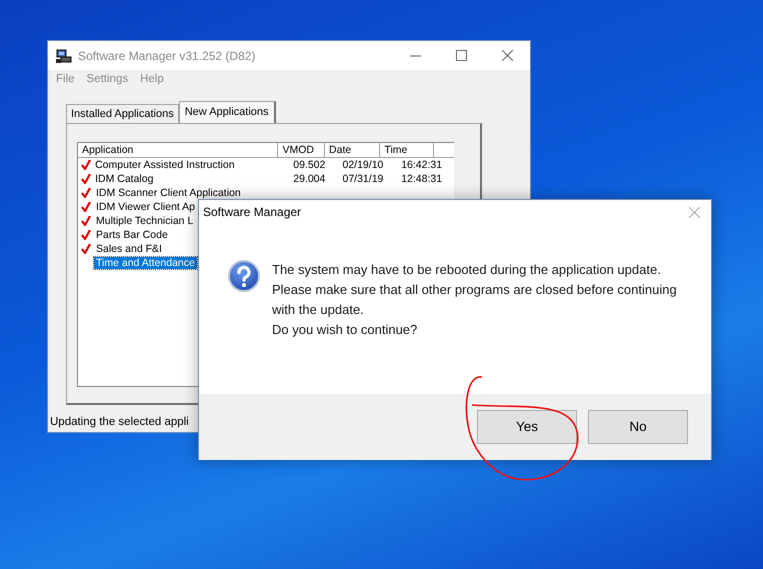 This screenshot has width=763, height=569. What do you see at coordinates (363, 179) in the screenshot?
I see `table-cell-text: 07/31/19` at bounding box center [363, 179].